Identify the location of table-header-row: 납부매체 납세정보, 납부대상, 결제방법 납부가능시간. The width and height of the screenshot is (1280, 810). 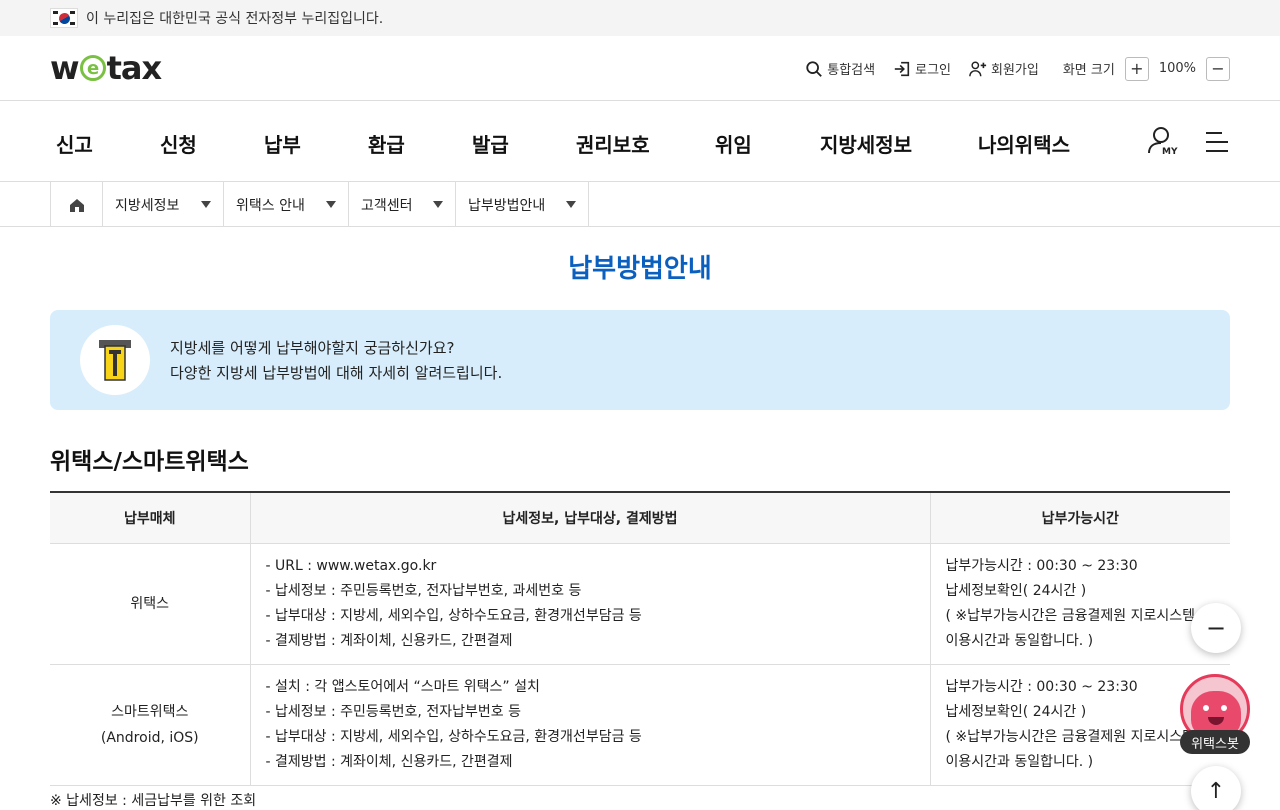
(640, 518).